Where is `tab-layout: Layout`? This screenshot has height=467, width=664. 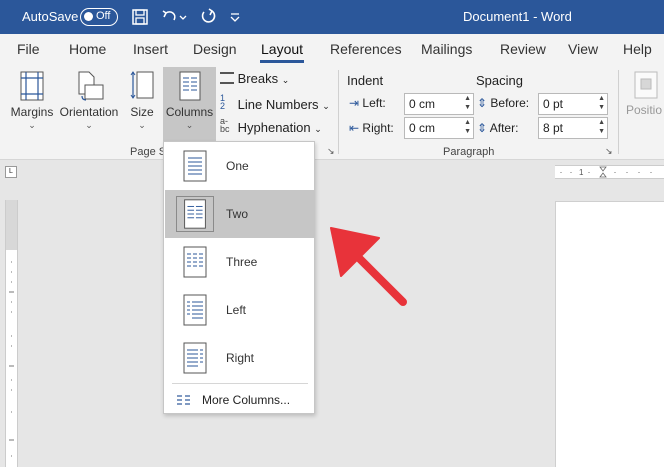
tab-layout: Layout is located at coordinates (282, 49).